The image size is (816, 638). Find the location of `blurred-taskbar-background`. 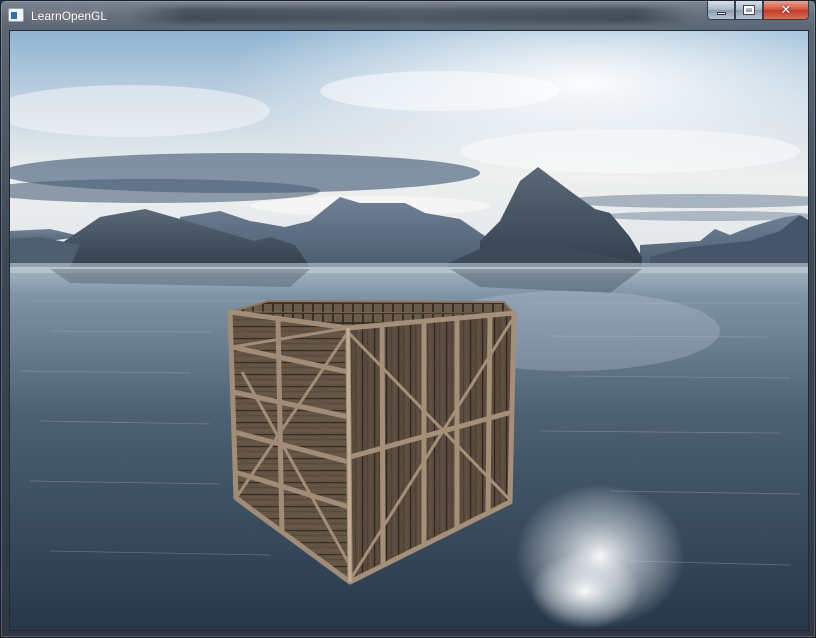

blurred-taskbar-background is located at coordinates (411, 15).